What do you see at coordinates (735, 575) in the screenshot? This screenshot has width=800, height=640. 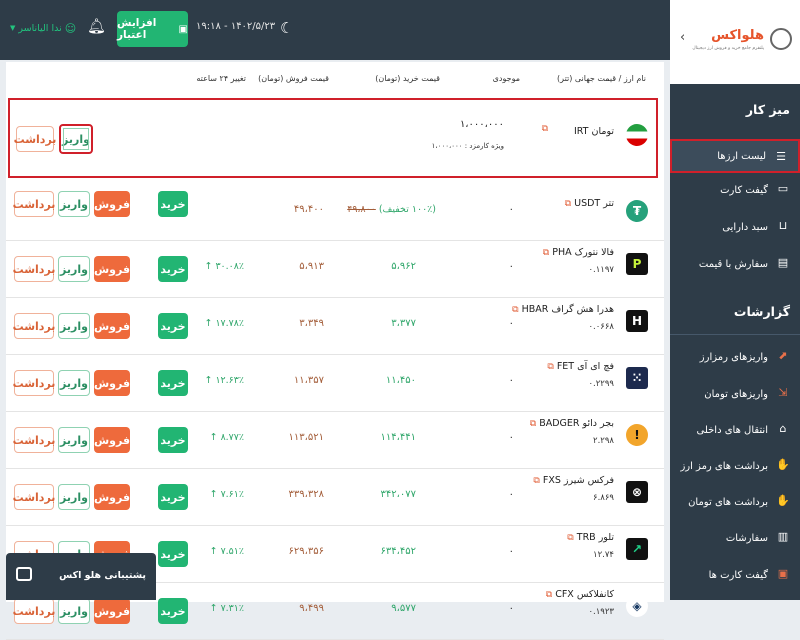 I see `sidebar-item-gift-cards: ▣ گیفت کارت ها` at bounding box center [735, 575].